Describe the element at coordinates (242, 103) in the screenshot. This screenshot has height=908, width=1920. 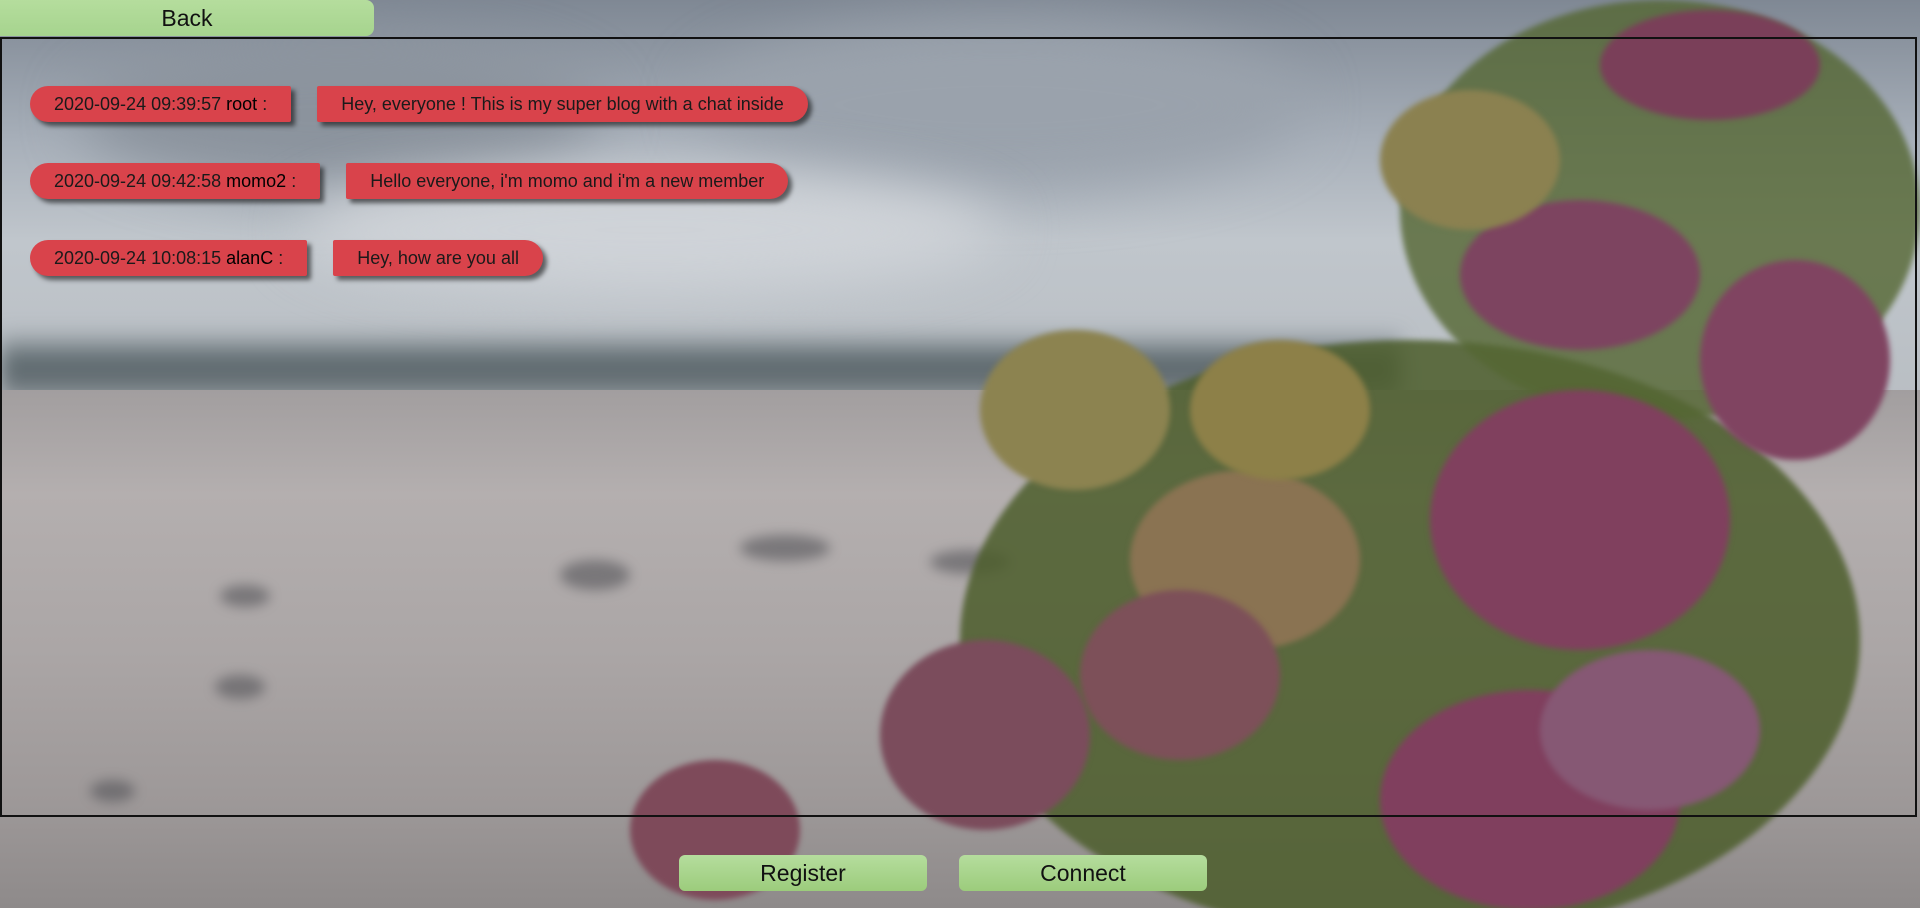
I see `message-author: root` at that location.